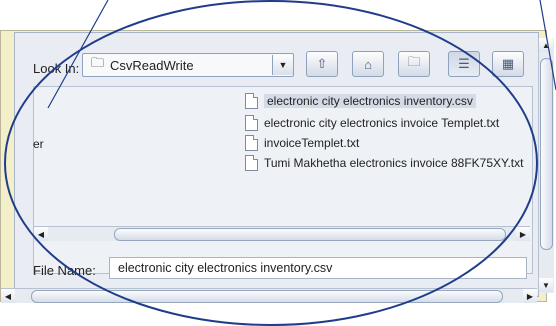 The width and height of the screenshot is (556, 326). Describe the element at coordinates (546, 285) in the screenshot. I see `scroll-down-icon: ▼` at that location.